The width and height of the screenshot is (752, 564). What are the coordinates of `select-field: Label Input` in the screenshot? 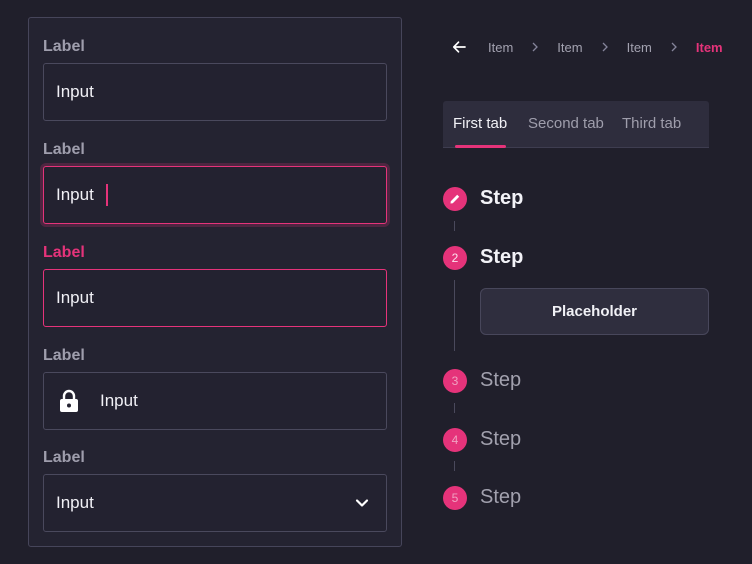 It's located at (215, 489).